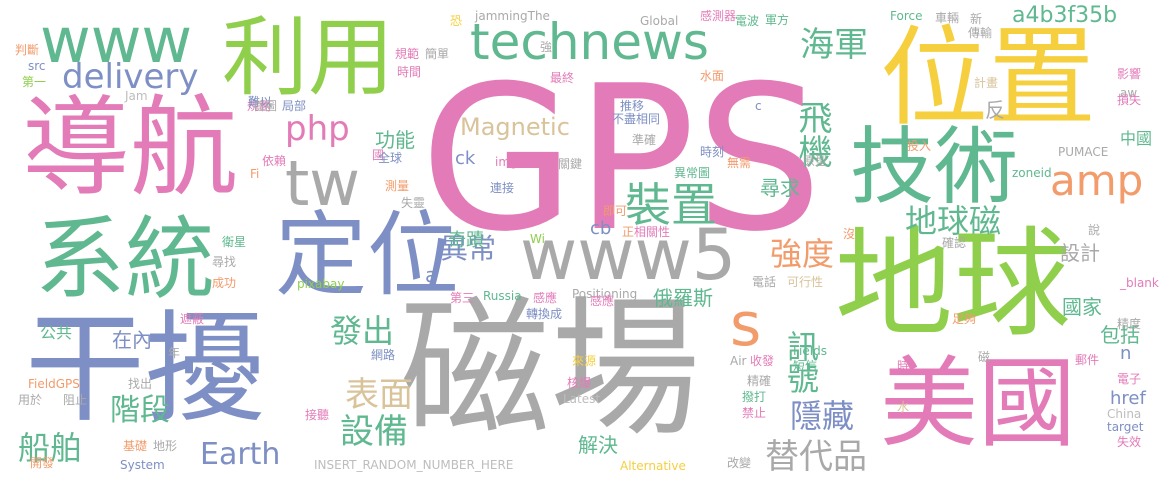 The height and width of the screenshot is (482, 1175). I want to click on cloud-word: 短信, so click(805, 366).